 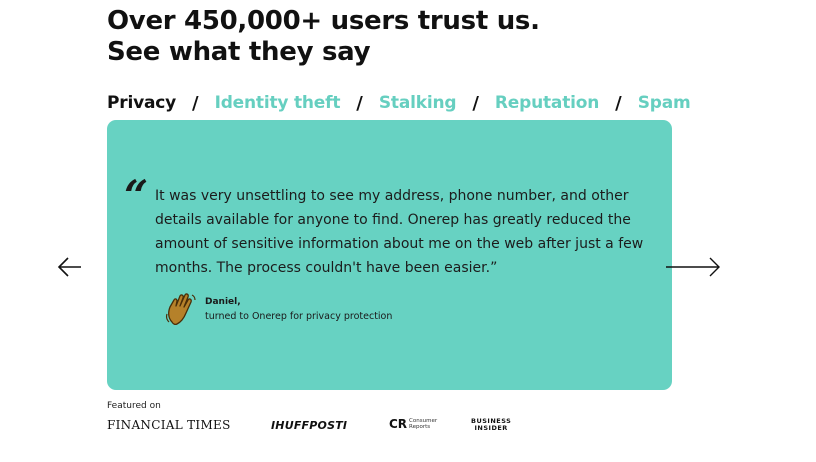 What do you see at coordinates (309, 425) in the screenshot?
I see `huffpost-logo: IHUFFPOSTI` at bounding box center [309, 425].